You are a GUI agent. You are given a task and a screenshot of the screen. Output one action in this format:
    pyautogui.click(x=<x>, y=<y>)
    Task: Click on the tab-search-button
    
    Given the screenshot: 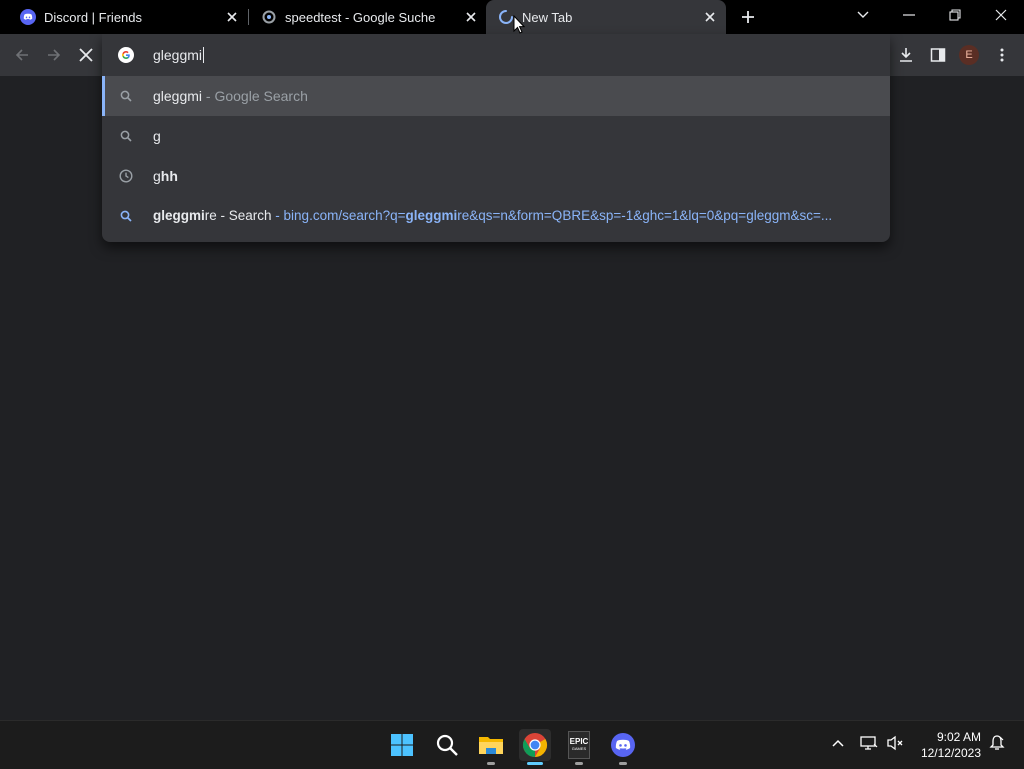 What is the action you would take?
    pyautogui.click(x=863, y=15)
    